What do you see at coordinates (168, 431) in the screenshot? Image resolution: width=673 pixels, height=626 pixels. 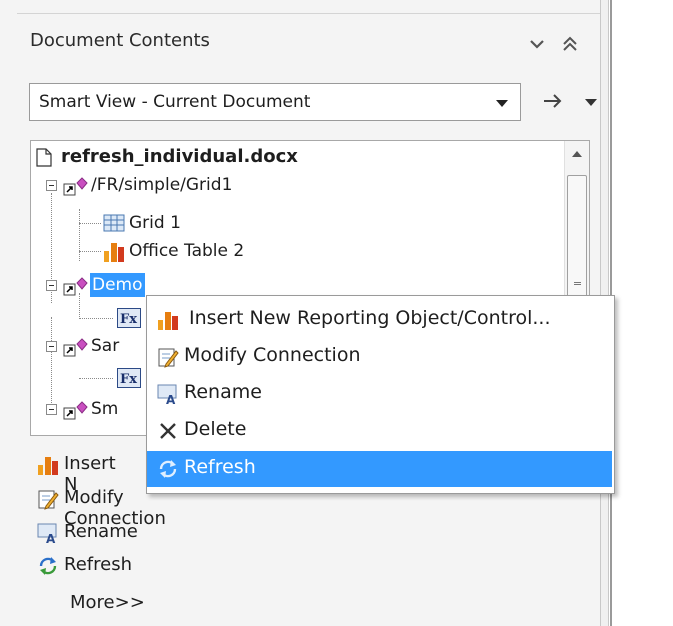 I see `x-icon` at bounding box center [168, 431].